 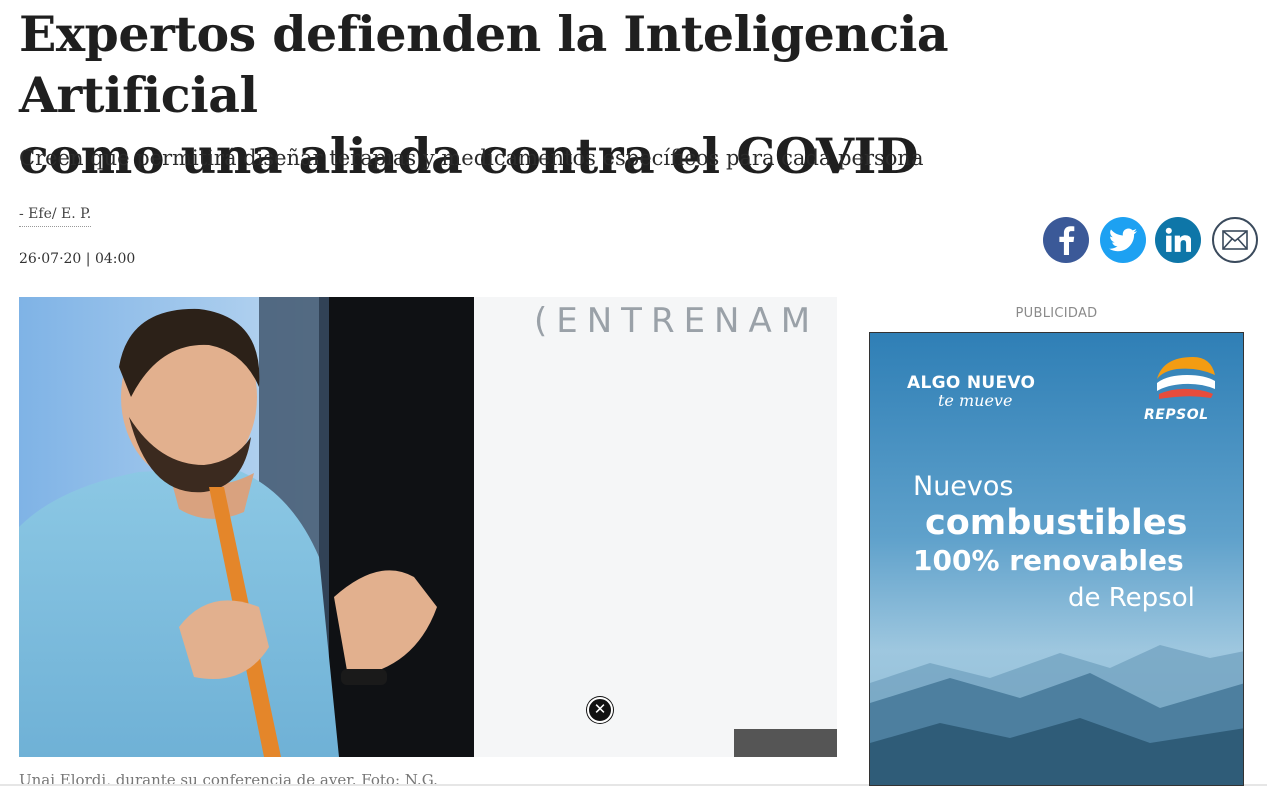 I want to click on ad-tagline-script: te mueve, so click(x=975, y=400).